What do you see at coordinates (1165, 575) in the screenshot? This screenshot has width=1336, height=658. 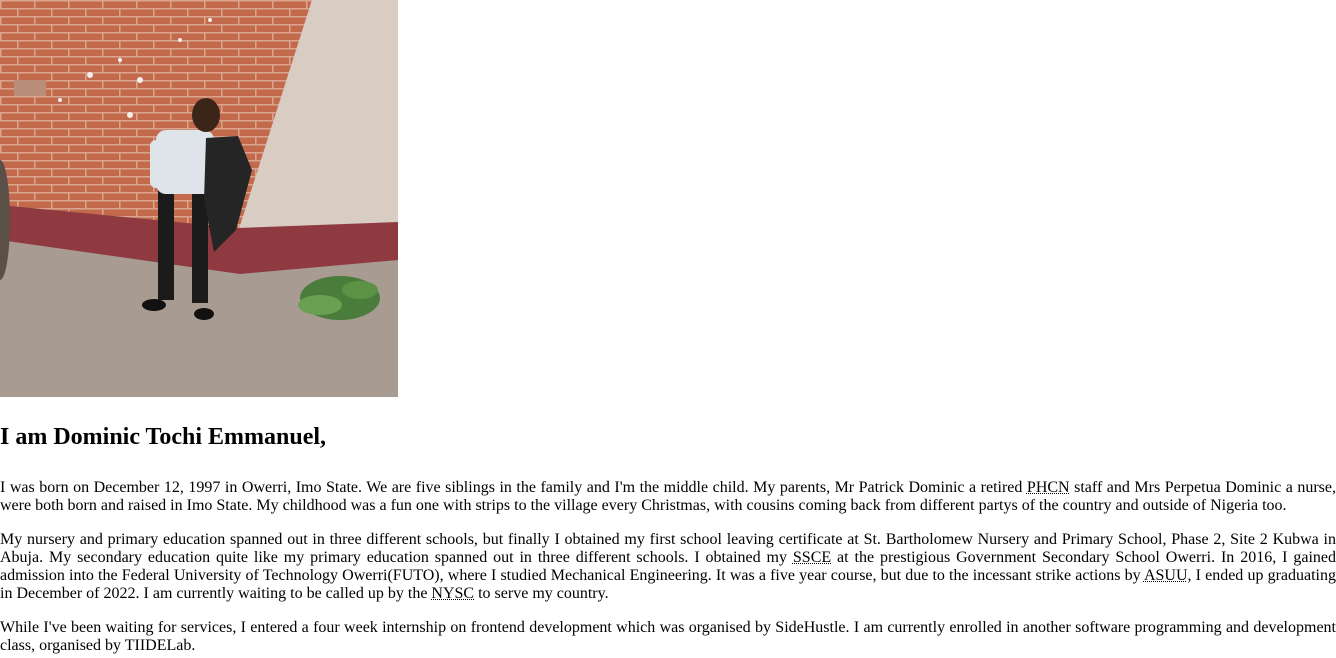 I see `abbr-asuu: ASUU` at bounding box center [1165, 575].